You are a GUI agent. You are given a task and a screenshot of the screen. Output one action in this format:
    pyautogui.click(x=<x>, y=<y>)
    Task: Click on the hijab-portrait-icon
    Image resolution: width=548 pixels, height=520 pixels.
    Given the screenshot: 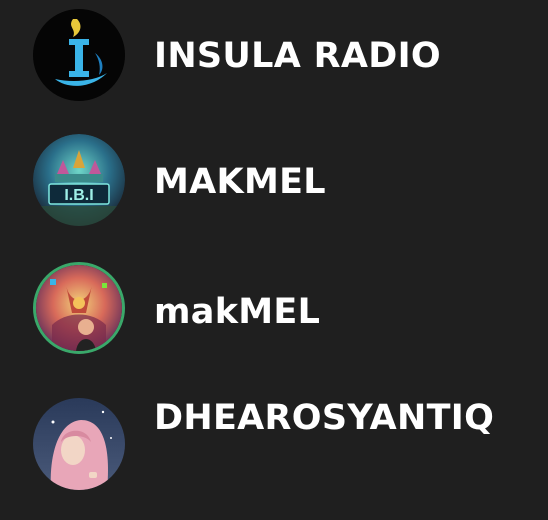 What is the action you would take?
    pyautogui.click(x=79, y=444)
    